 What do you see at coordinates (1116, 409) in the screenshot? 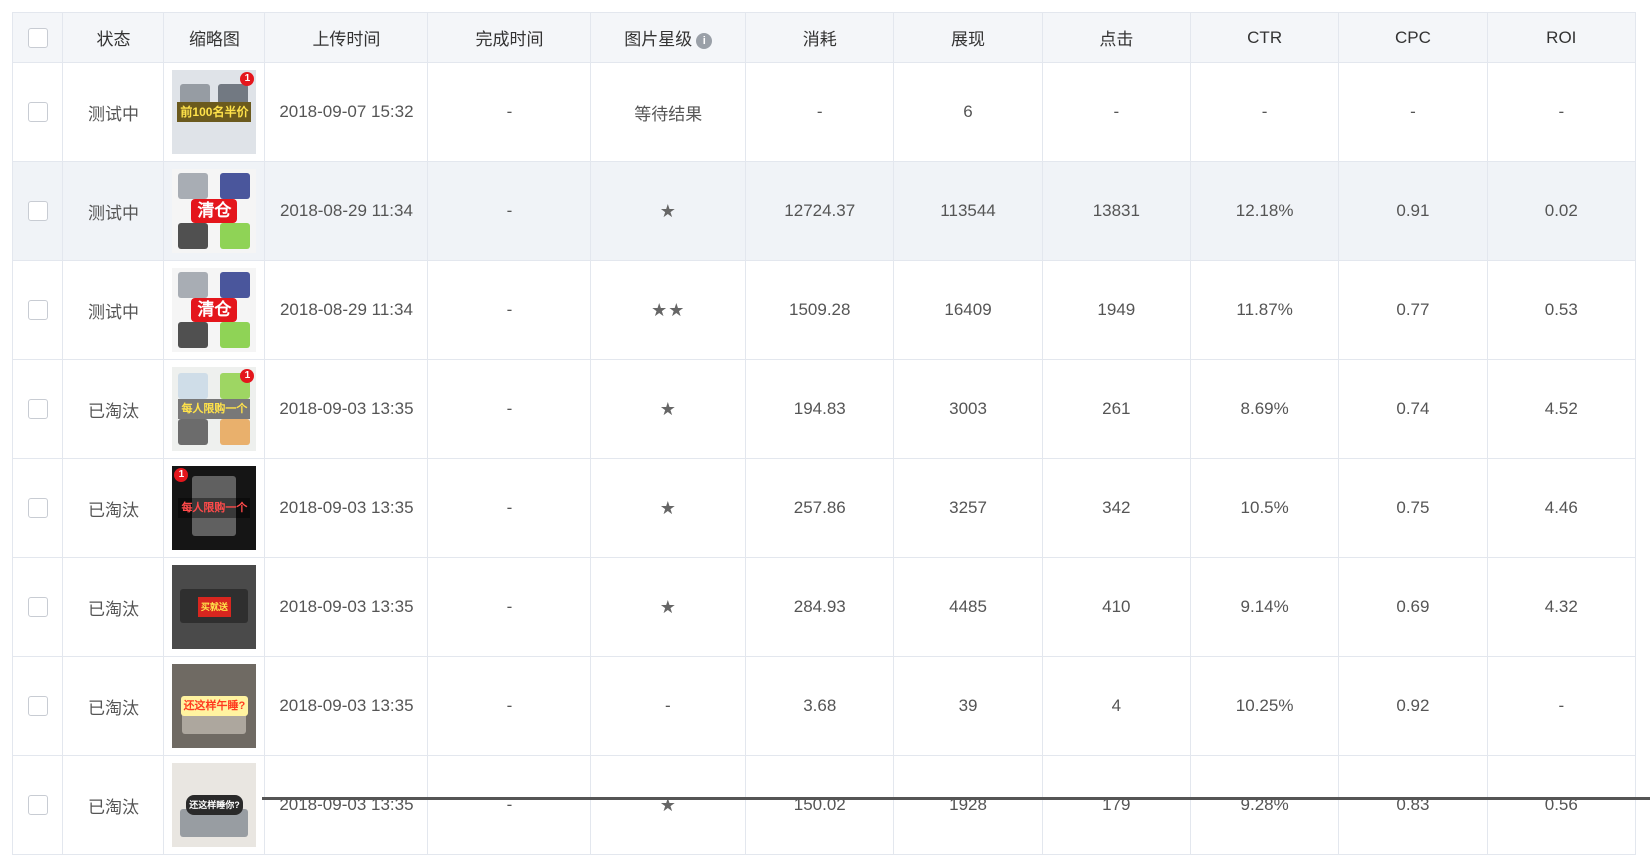
I see `clicks-cell: 261` at bounding box center [1116, 409].